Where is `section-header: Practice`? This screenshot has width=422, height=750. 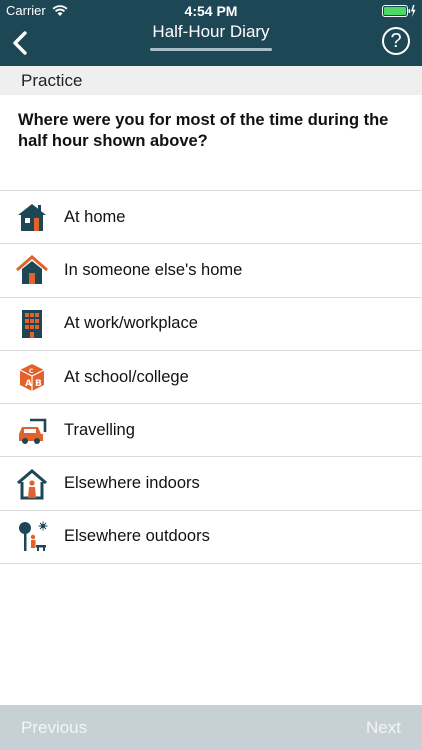
section-header: Practice is located at coordinates (211, 80).